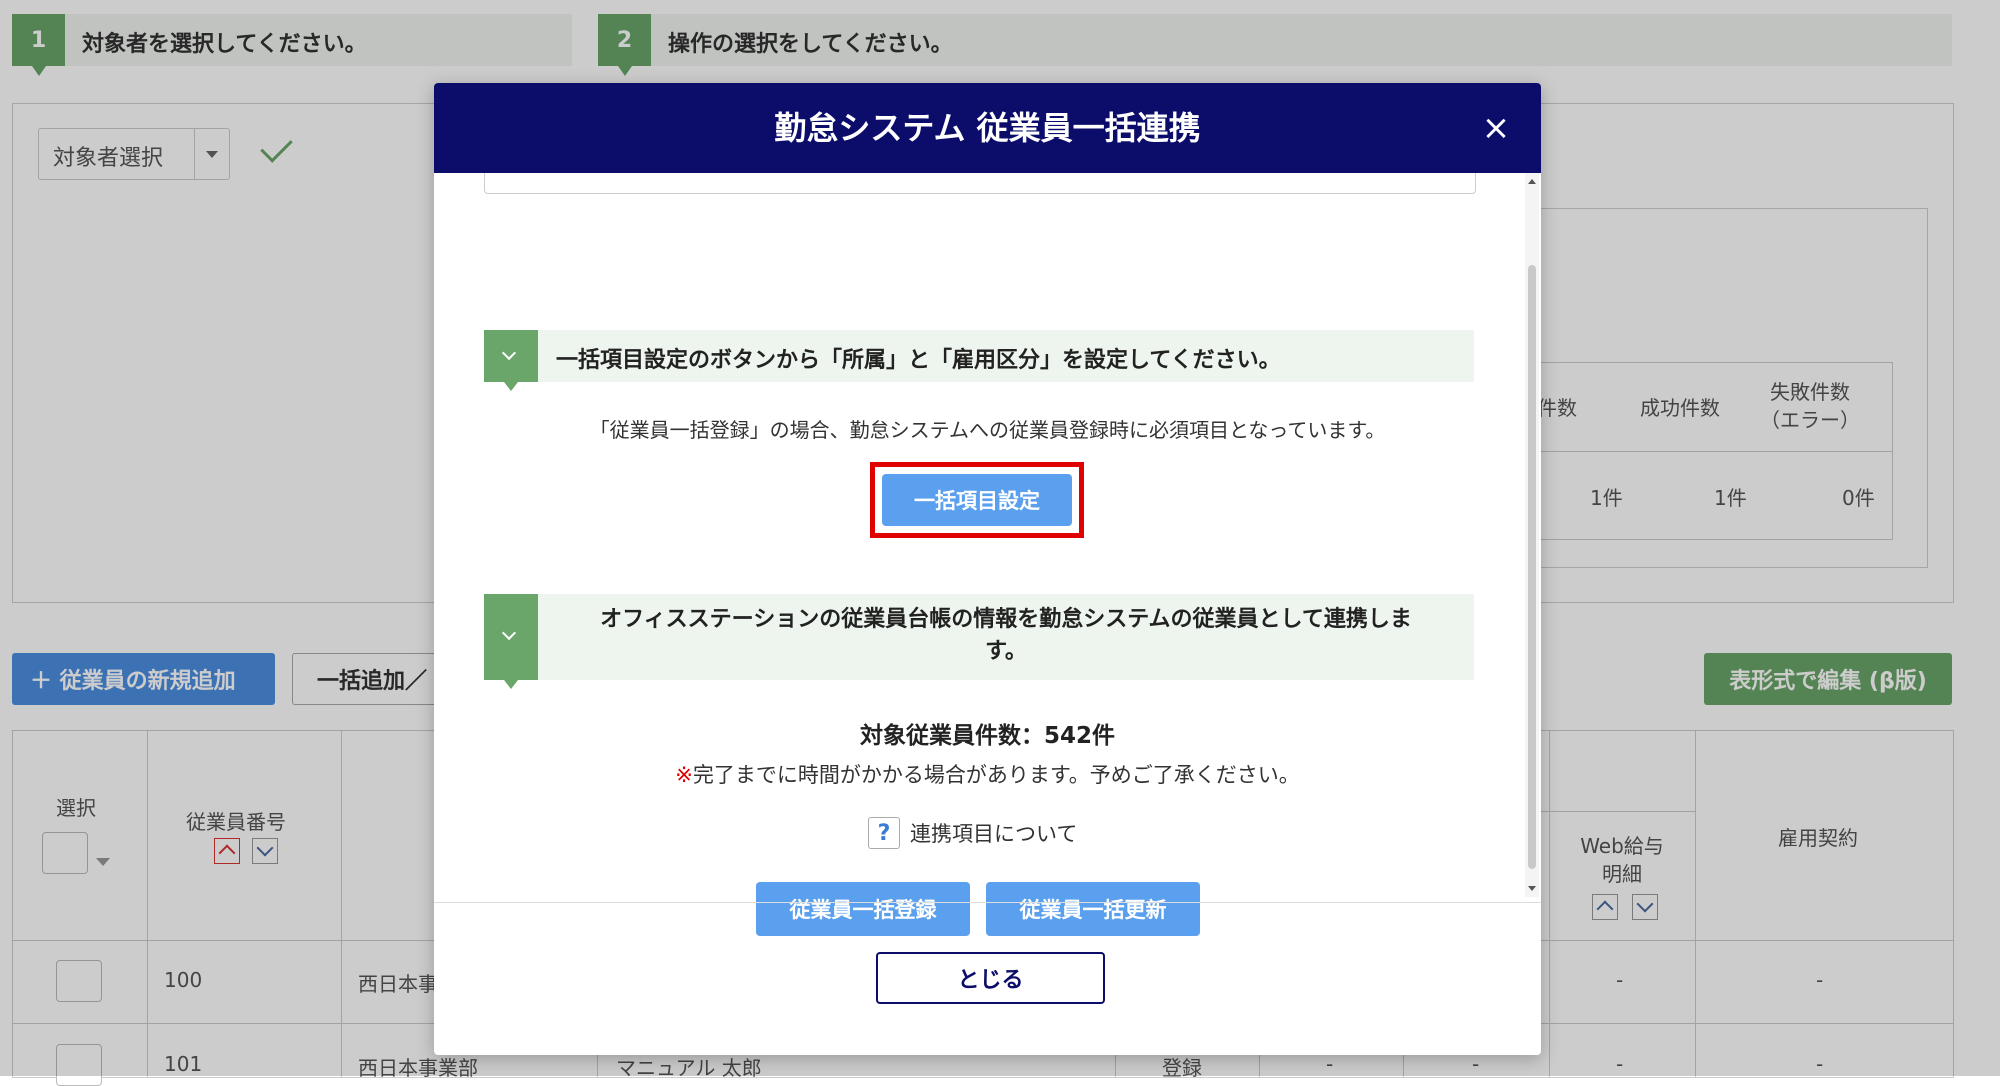  Describe the element at coordinates (684, 775) in the screenshot. I see `warning-mark: ※` at that location.